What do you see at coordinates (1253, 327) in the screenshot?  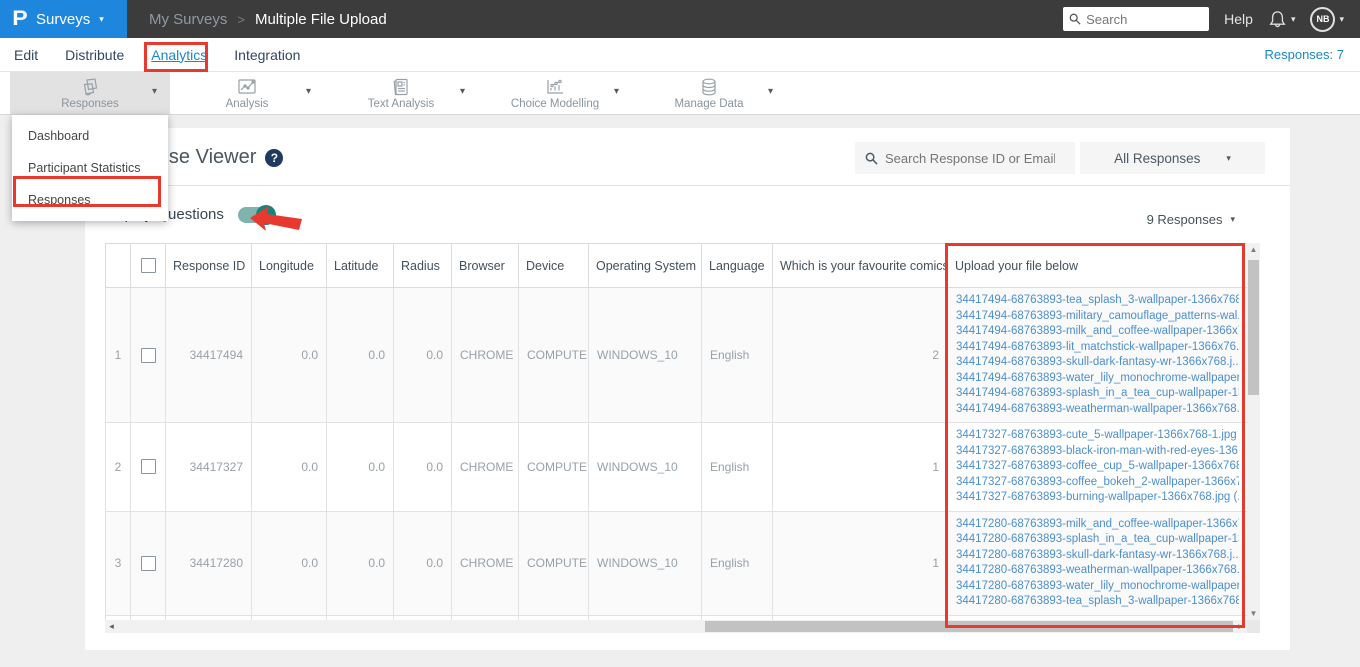 I see `vertical-scrollbar-thumb` at bounding box center [1253, 327].